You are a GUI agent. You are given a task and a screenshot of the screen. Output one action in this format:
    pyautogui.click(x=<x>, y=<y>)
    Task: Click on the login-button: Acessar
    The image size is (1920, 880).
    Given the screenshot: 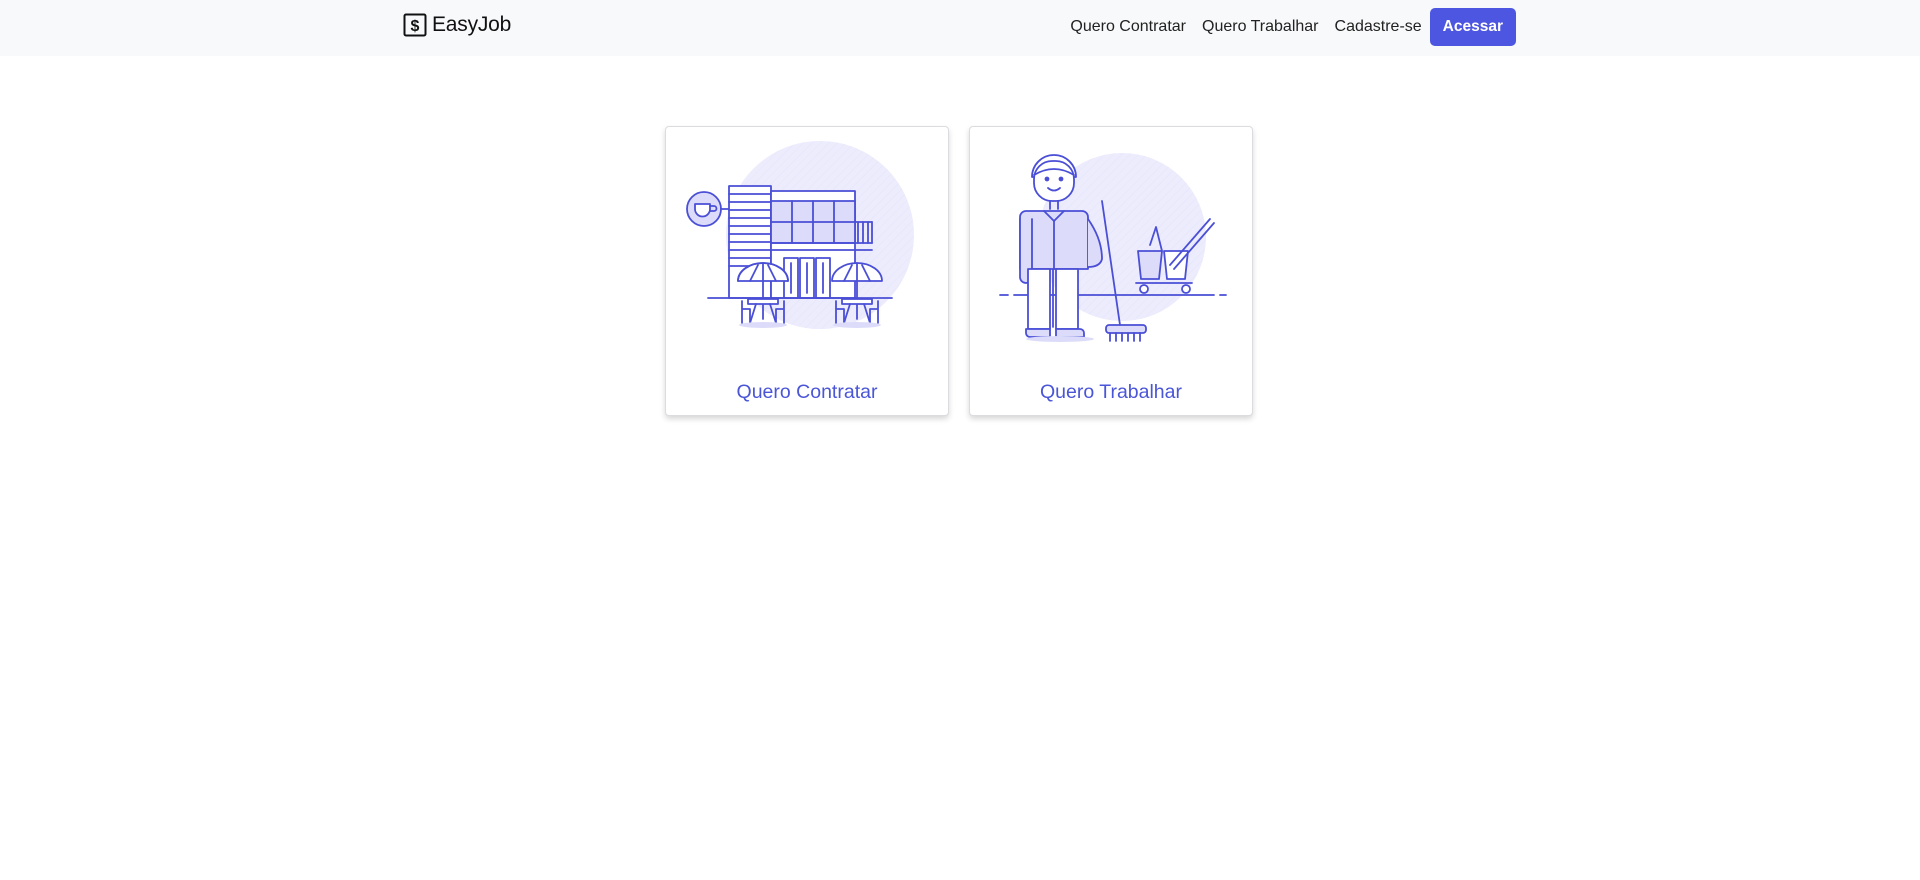 What is the action you would take?
    pyautogui.click(x=1472, y=27)
    